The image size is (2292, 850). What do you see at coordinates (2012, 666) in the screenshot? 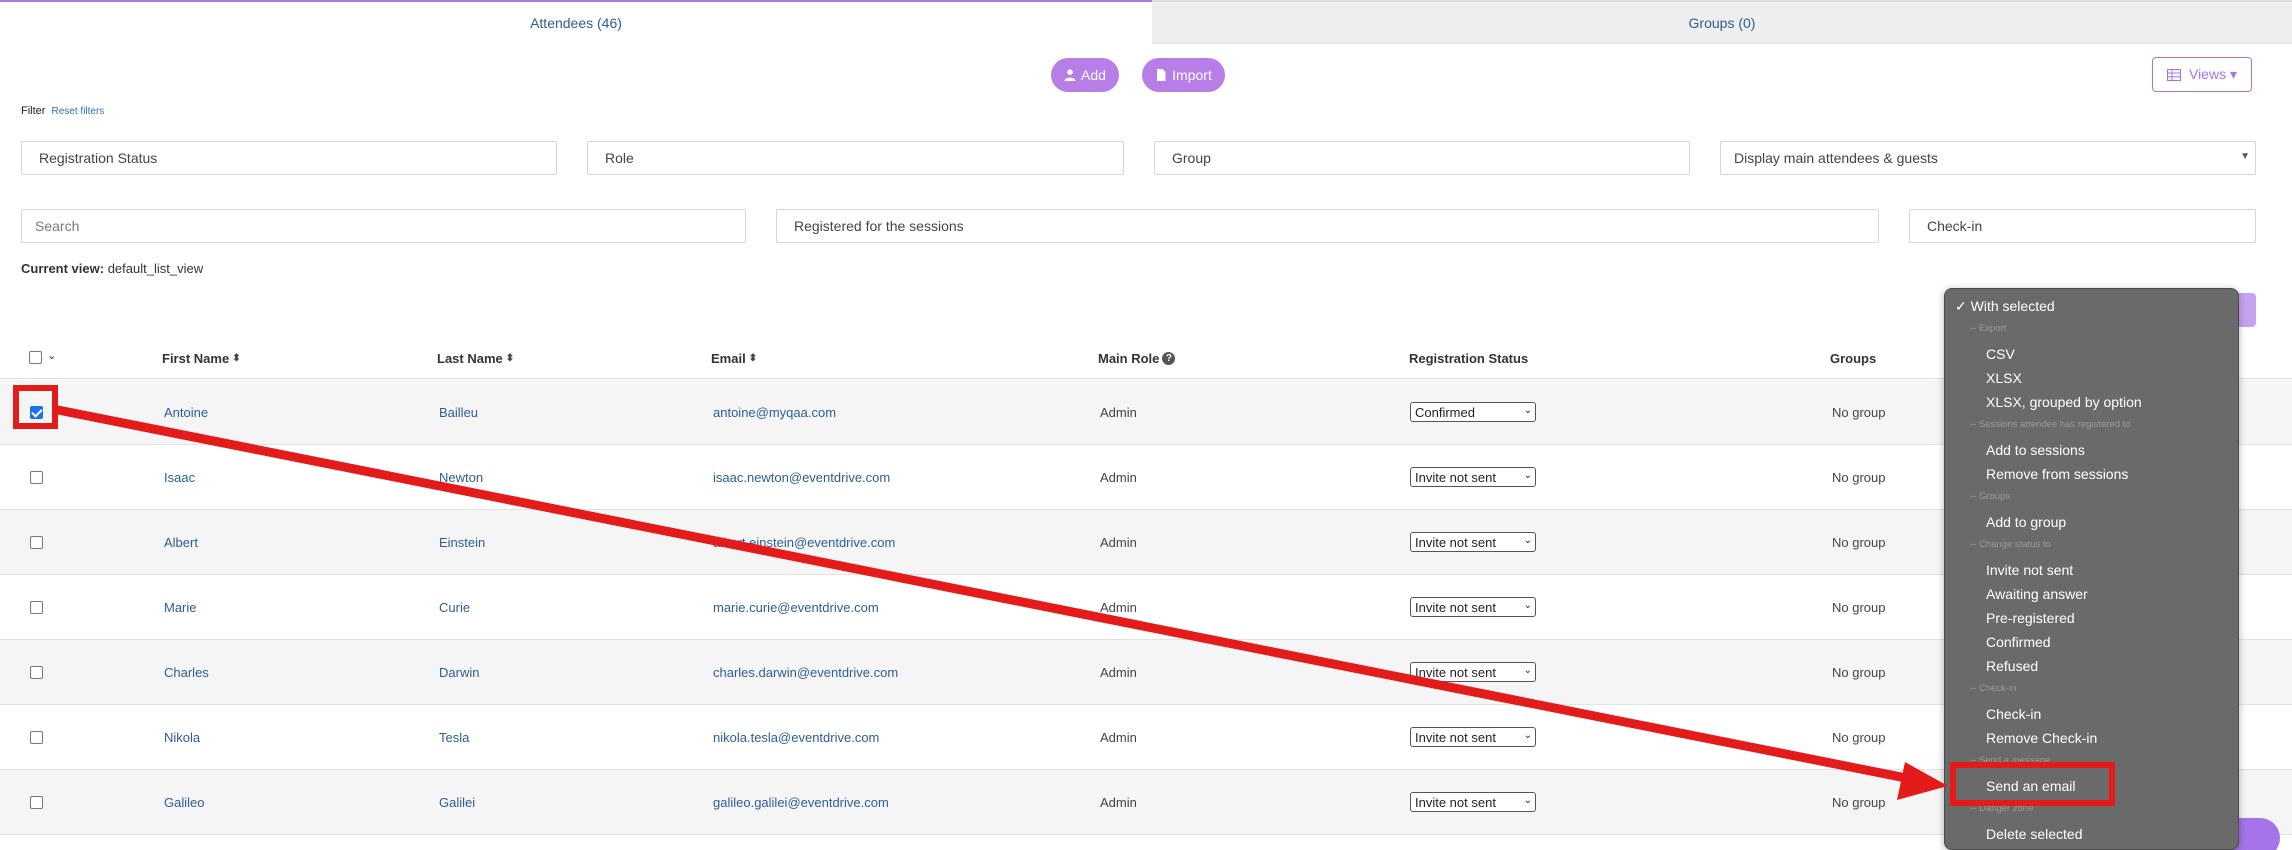
I see `menu-item-refused: Refused` at bounding box center [2012, 666].